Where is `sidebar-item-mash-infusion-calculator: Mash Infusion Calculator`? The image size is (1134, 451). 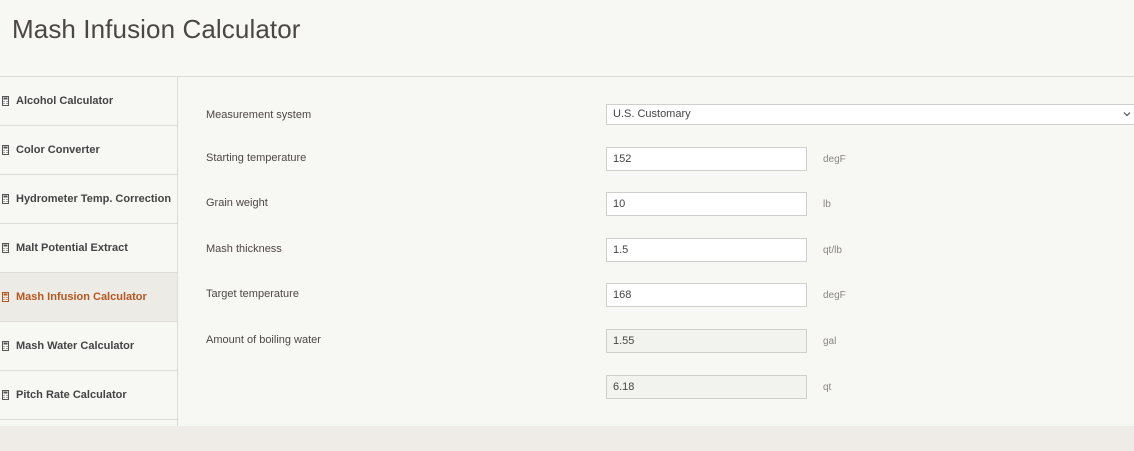 sidebar-item-mash-infusion-calculator: Mash Infusion Calculator is located at coordinates (88, 297).